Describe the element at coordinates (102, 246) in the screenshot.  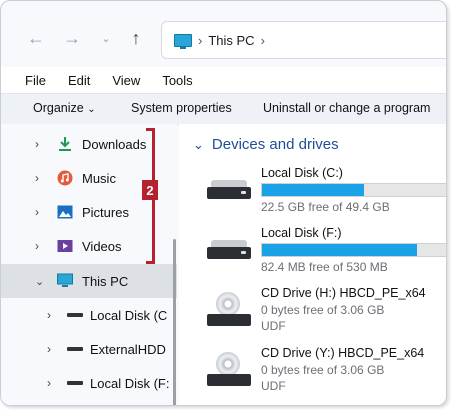
I see `sidebar-item-label: Videos` at that location.